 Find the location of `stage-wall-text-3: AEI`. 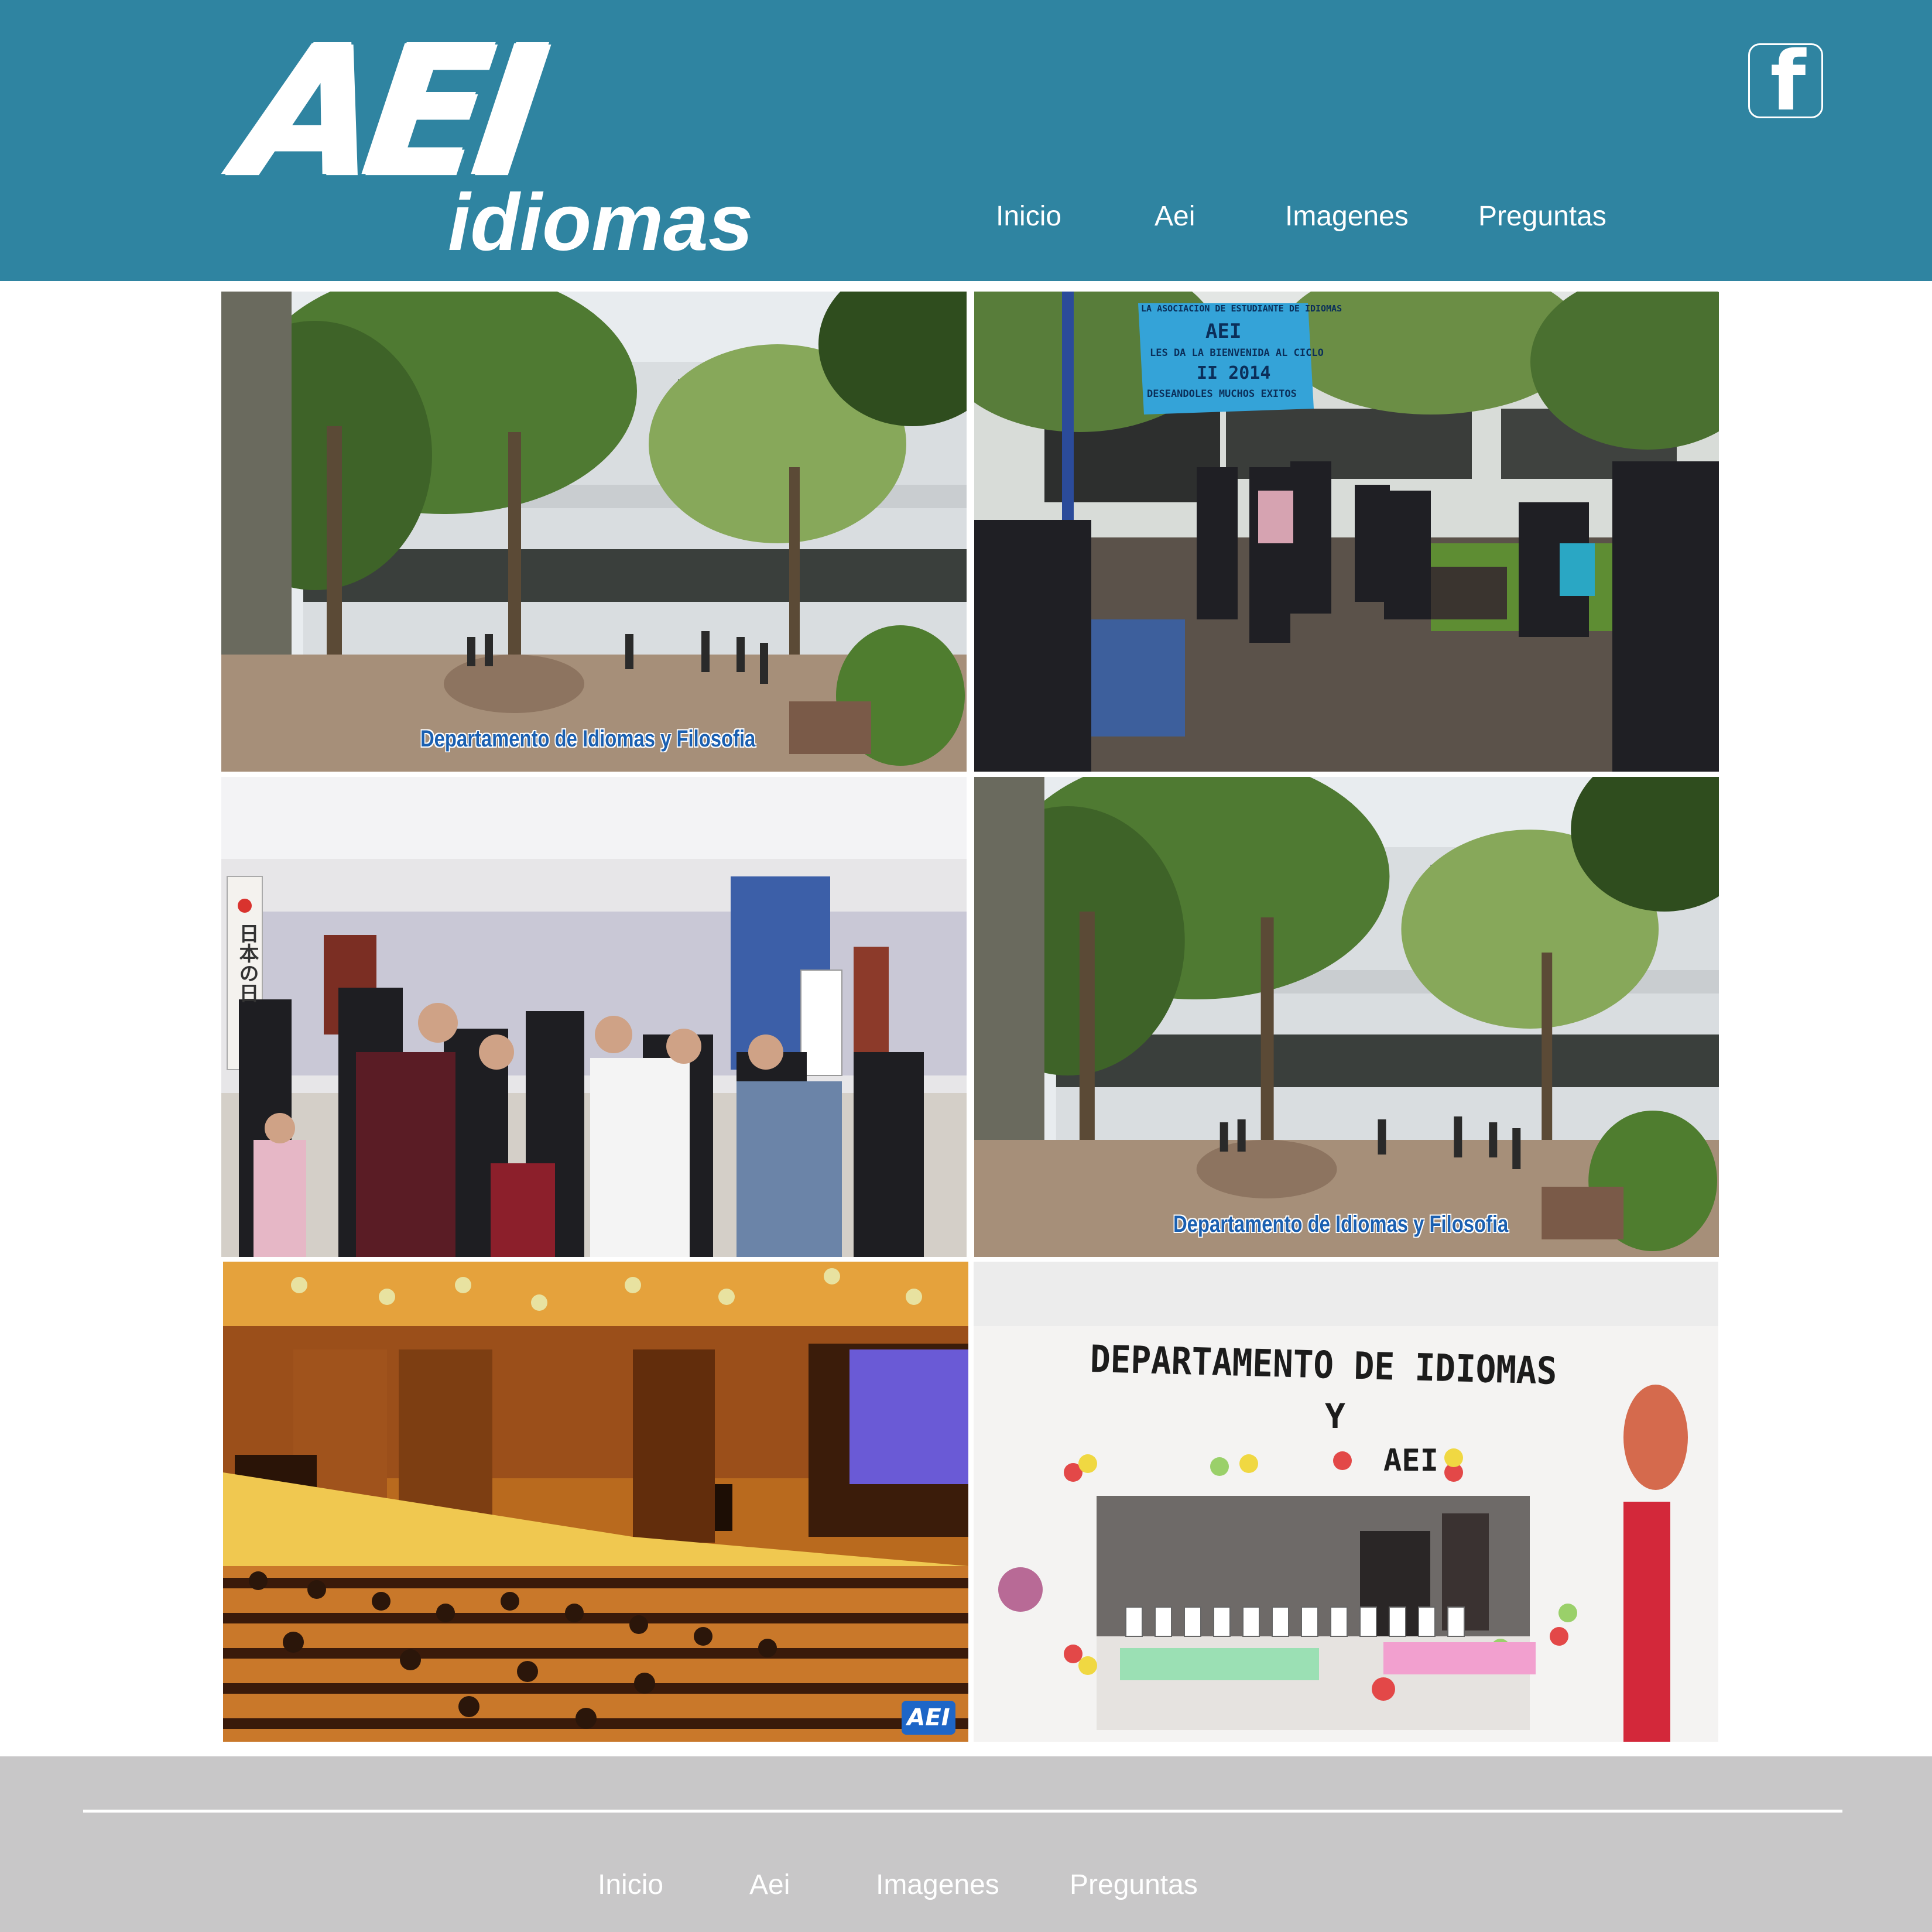

stage-wall-text-3: AEI is located at coordinates (1410, 1460).